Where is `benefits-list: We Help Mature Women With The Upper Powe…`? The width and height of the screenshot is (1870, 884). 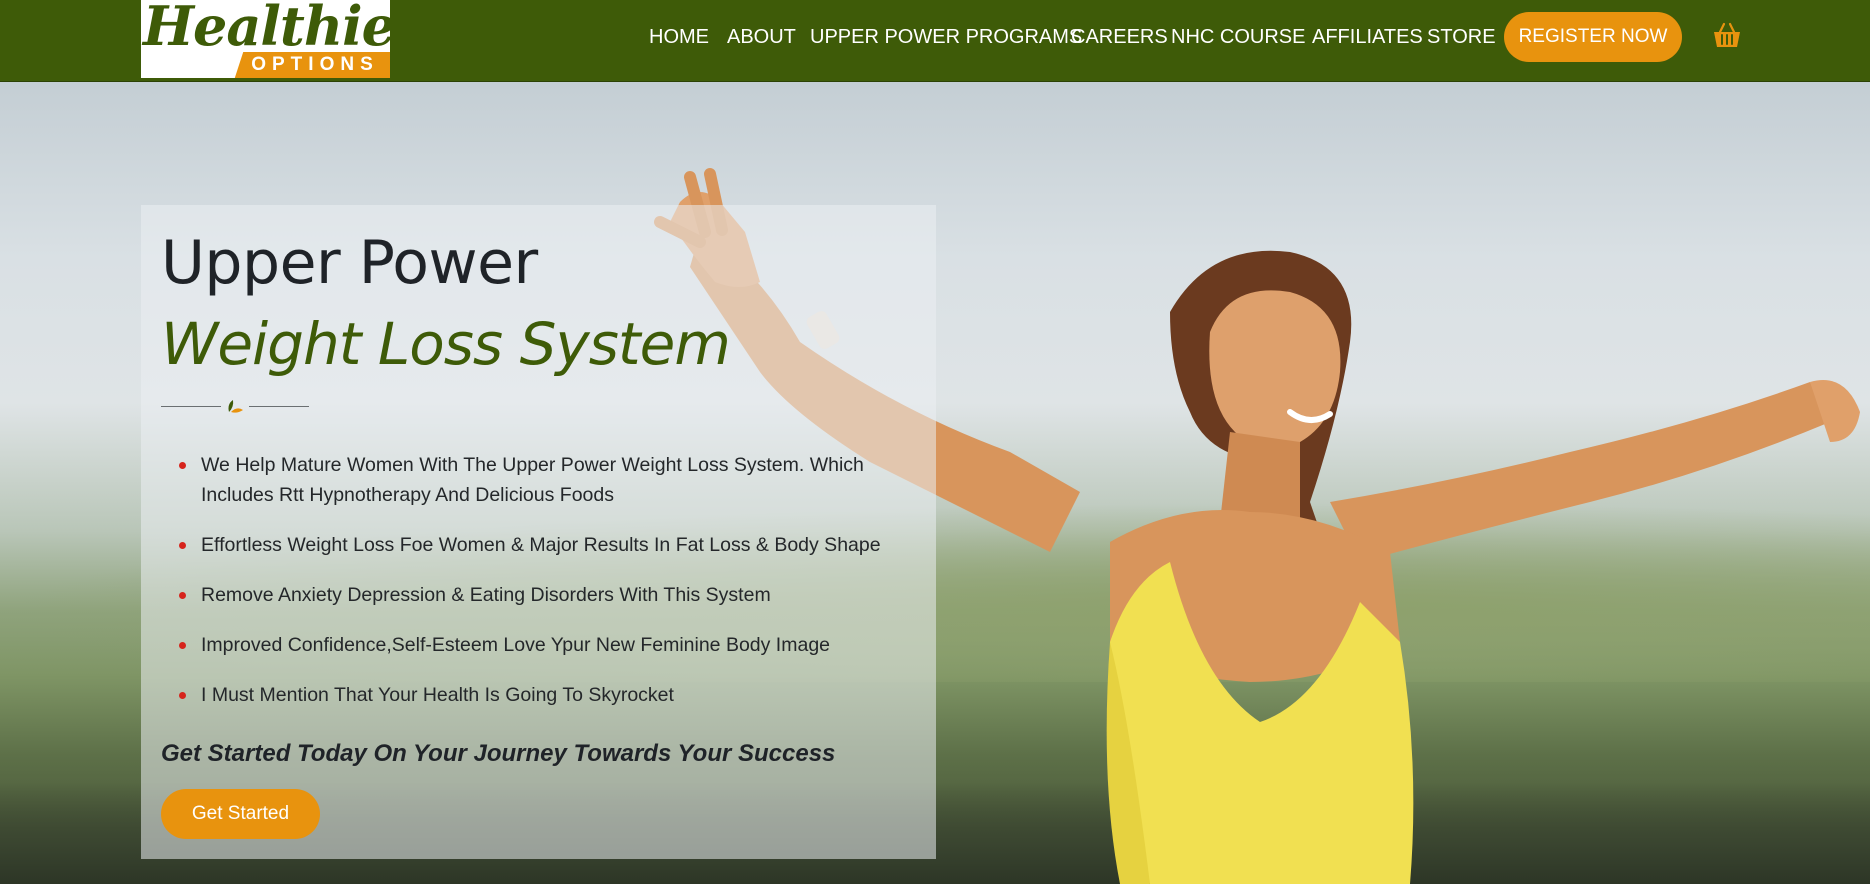
benefits-list: We Help Mature Women With The Upper Powe… is located at coordinates (545, 590).